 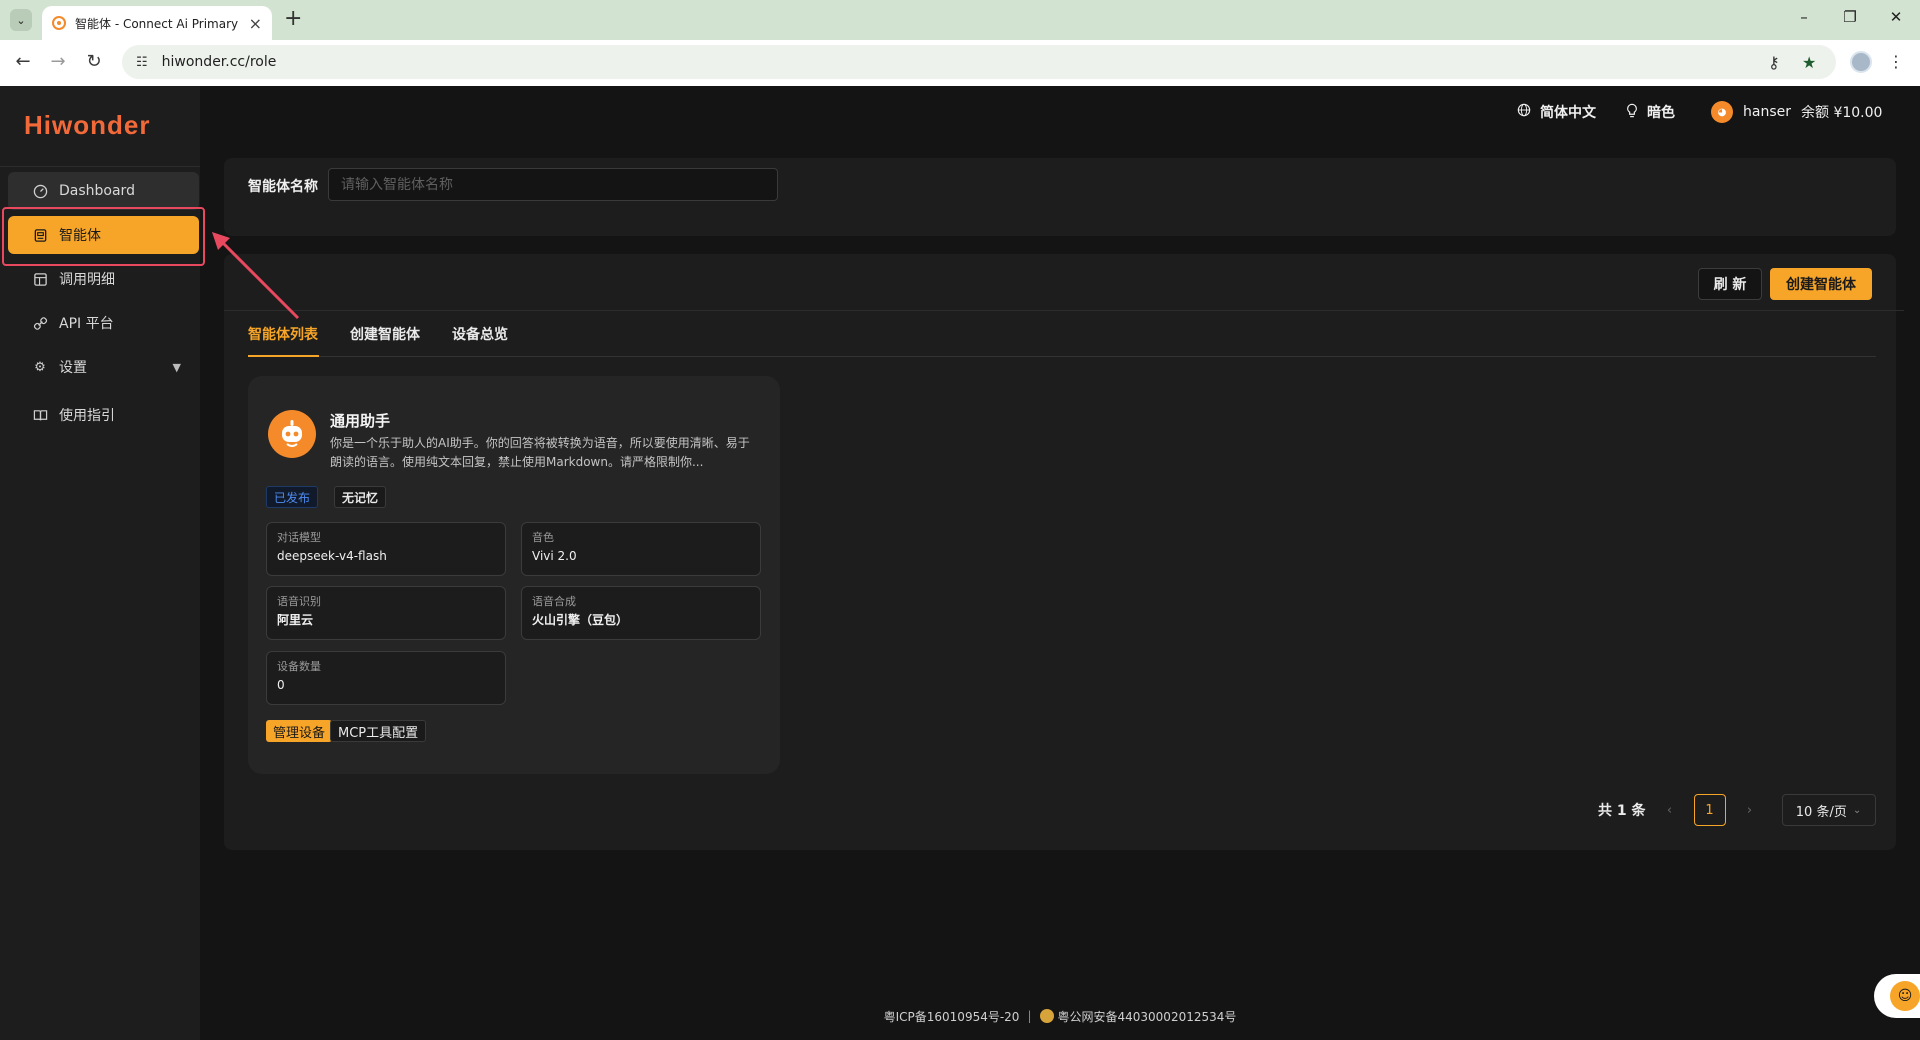 I want to click on info-value: 火山引擎（豆包）, so click(x=580, y=620).